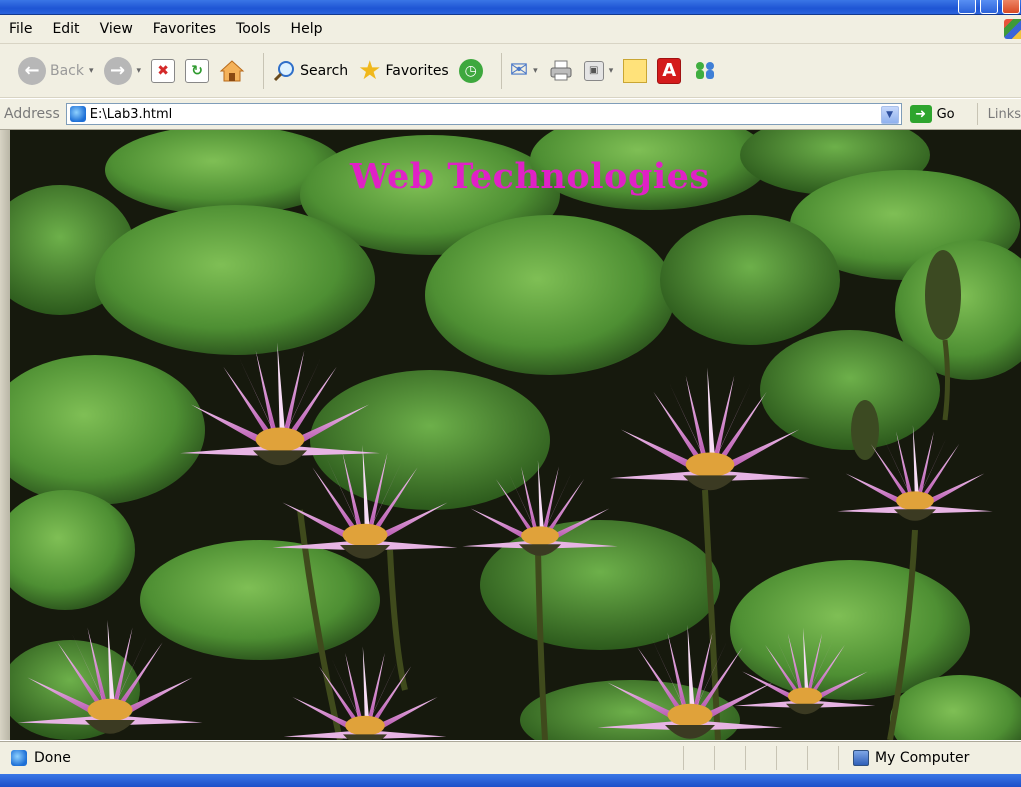  I want to click on go-label: Go, so click(945, 114).